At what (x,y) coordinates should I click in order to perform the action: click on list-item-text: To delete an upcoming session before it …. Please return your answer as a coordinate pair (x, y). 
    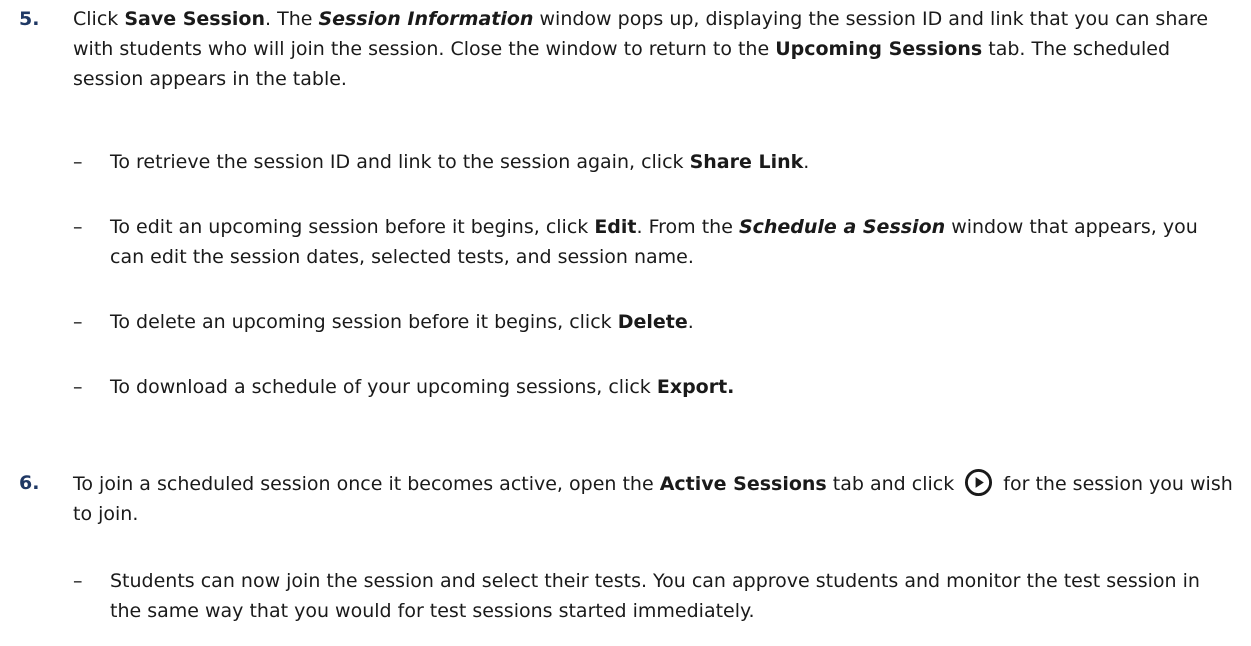
    Looking at the image, I should click on (673, 322).